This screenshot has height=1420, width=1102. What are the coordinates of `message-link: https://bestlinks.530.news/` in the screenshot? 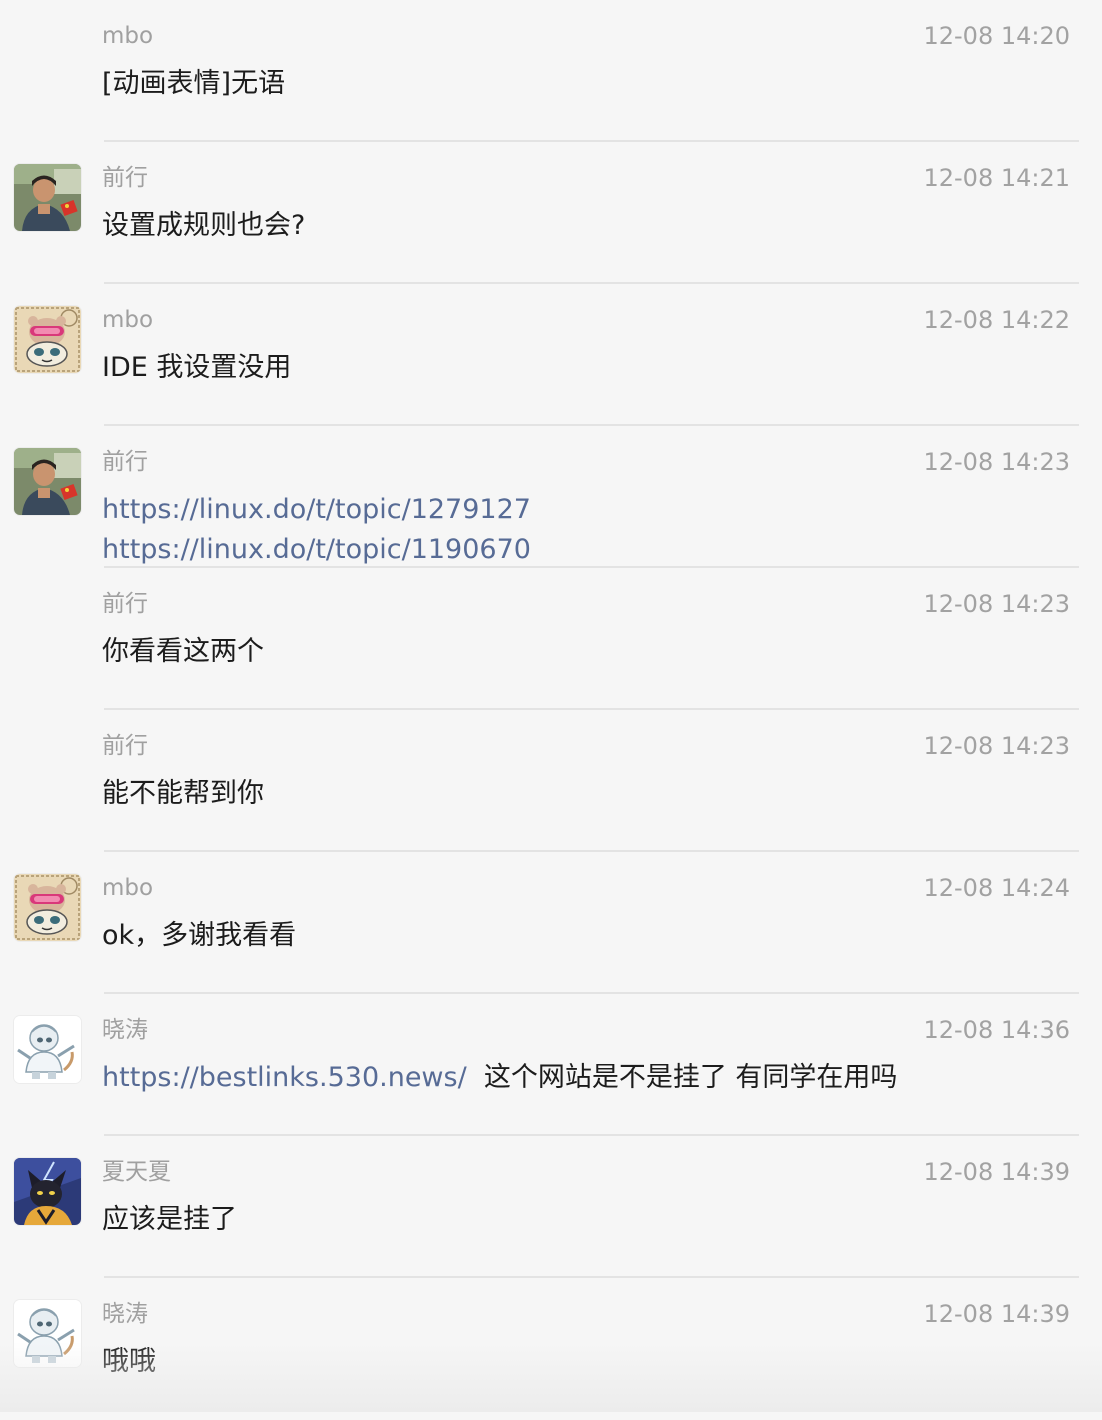 It's located at (284, 1077).